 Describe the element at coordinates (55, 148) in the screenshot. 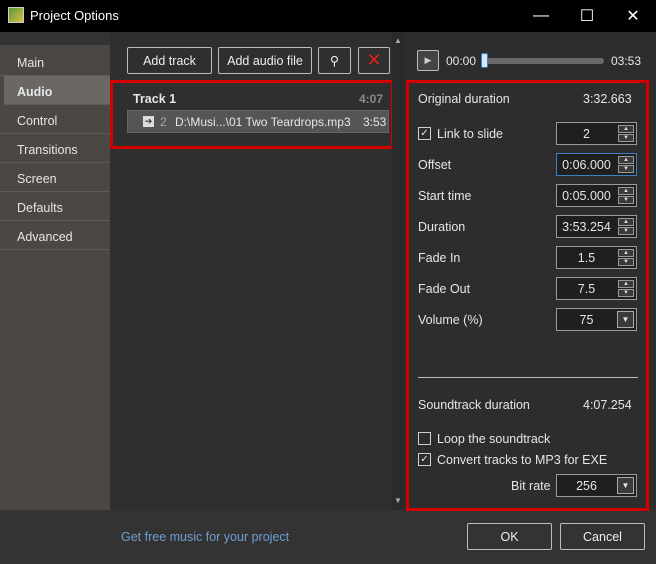

I see `sidebar-item-transitions: Transitions` at that location.